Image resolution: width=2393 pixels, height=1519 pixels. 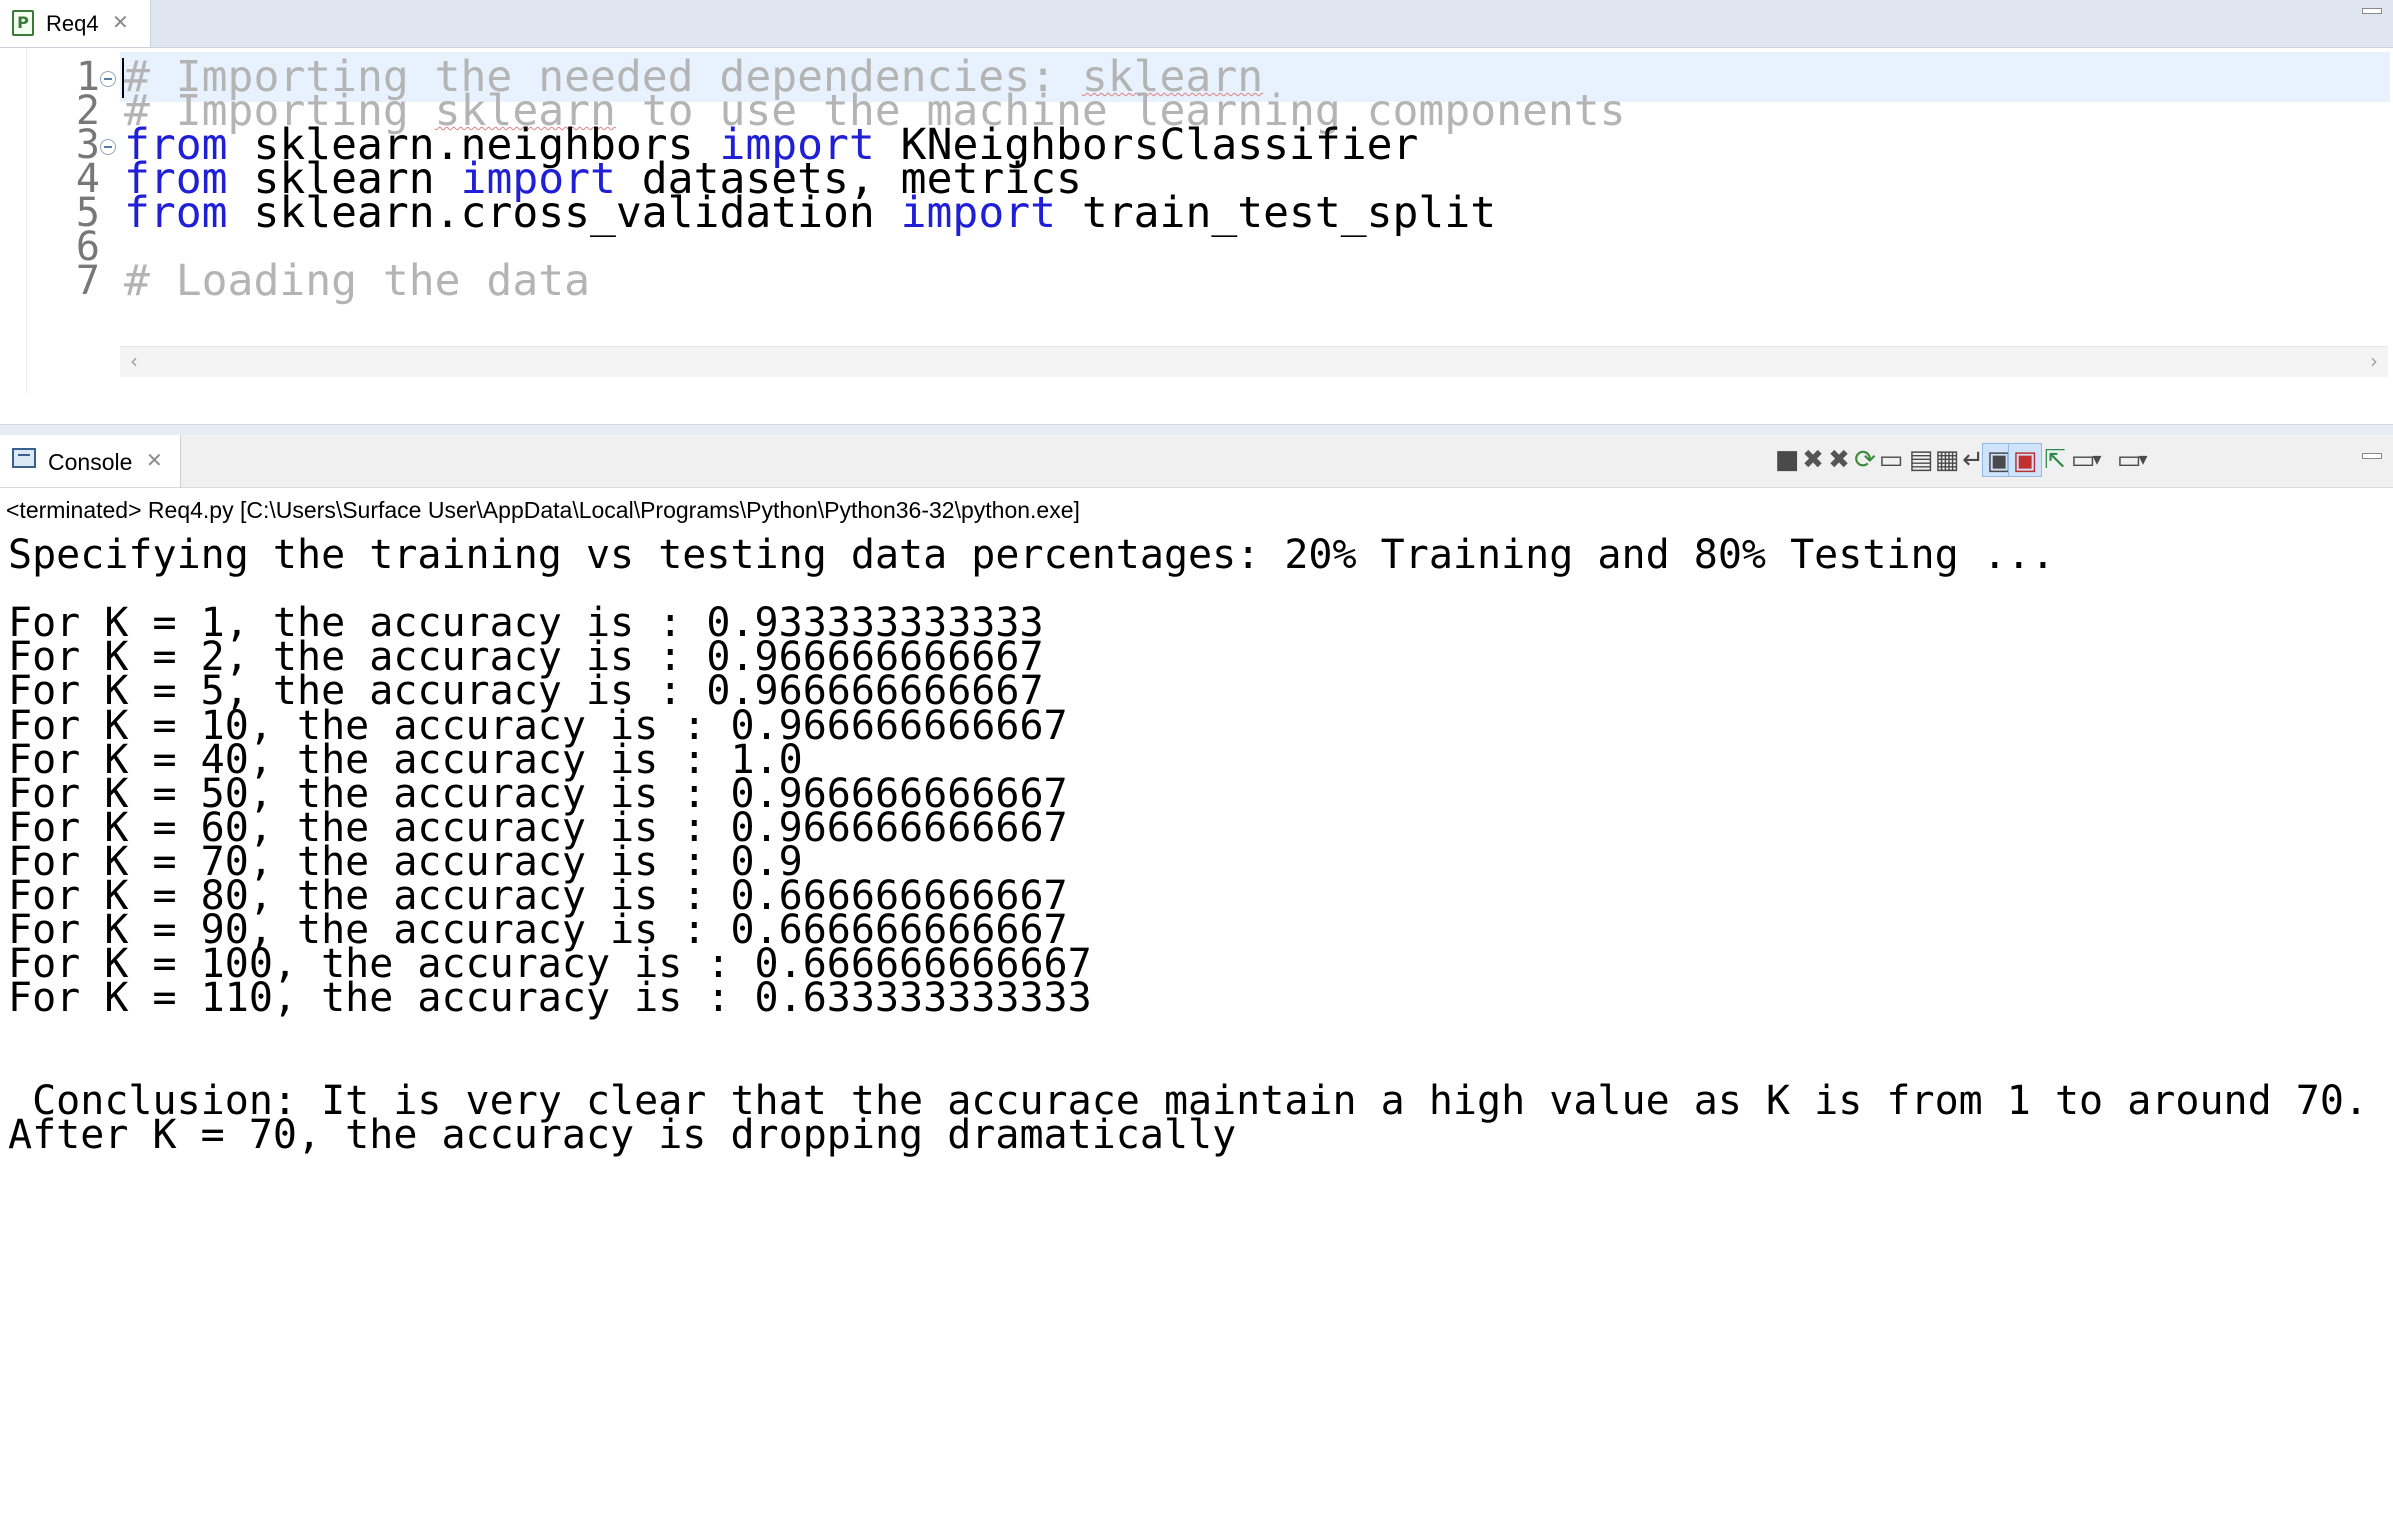 What do you see at coordinates (1254, 361) in the screenshot?
I see `editor-horizontal-scrollbar: ‹ ›` at bounding box center [1254, 361].